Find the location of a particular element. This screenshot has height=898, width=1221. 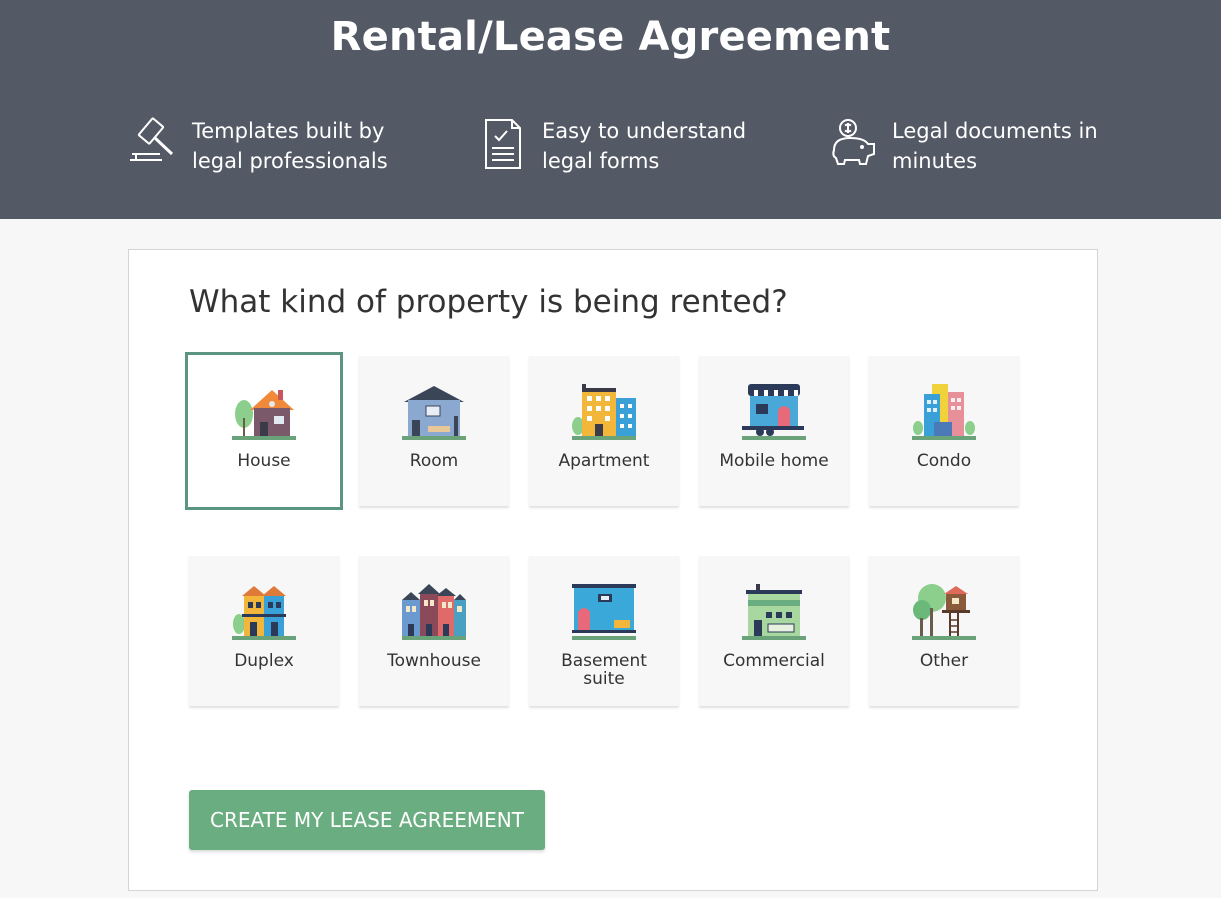

feature-line: legal forms is located at coordinates (601, 161).